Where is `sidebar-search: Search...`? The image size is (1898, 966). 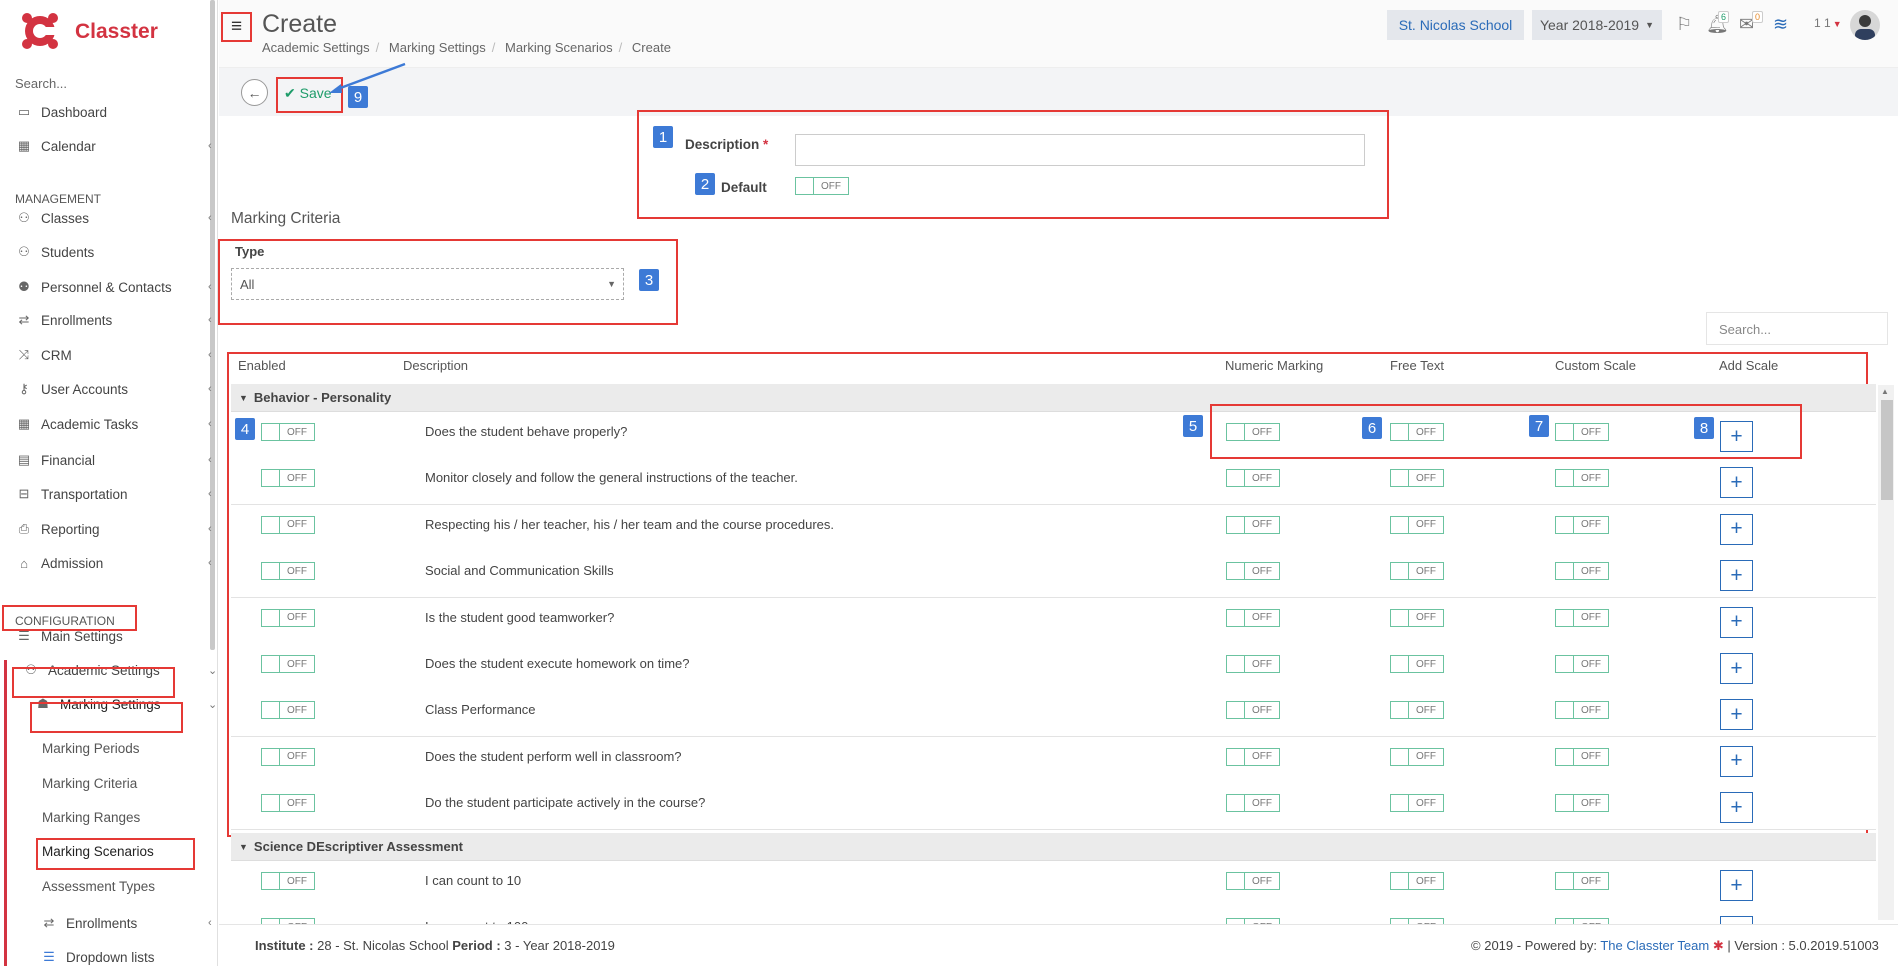 sidebar-search: Search... is located at coordinates (41, 83).